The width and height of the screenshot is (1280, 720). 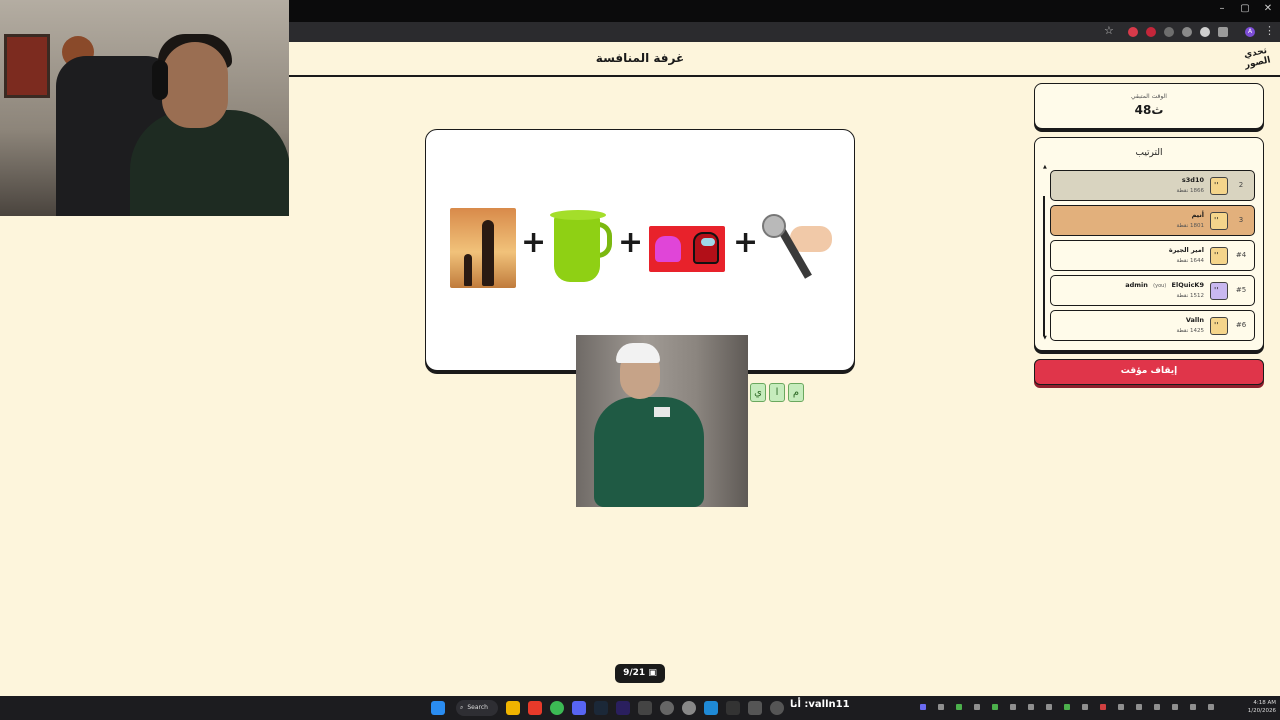 What do you see at coordinates (1261, 711) in the screenshot?
I see `clock-date: 1/20/2026` at bounding box center [1261, 711].